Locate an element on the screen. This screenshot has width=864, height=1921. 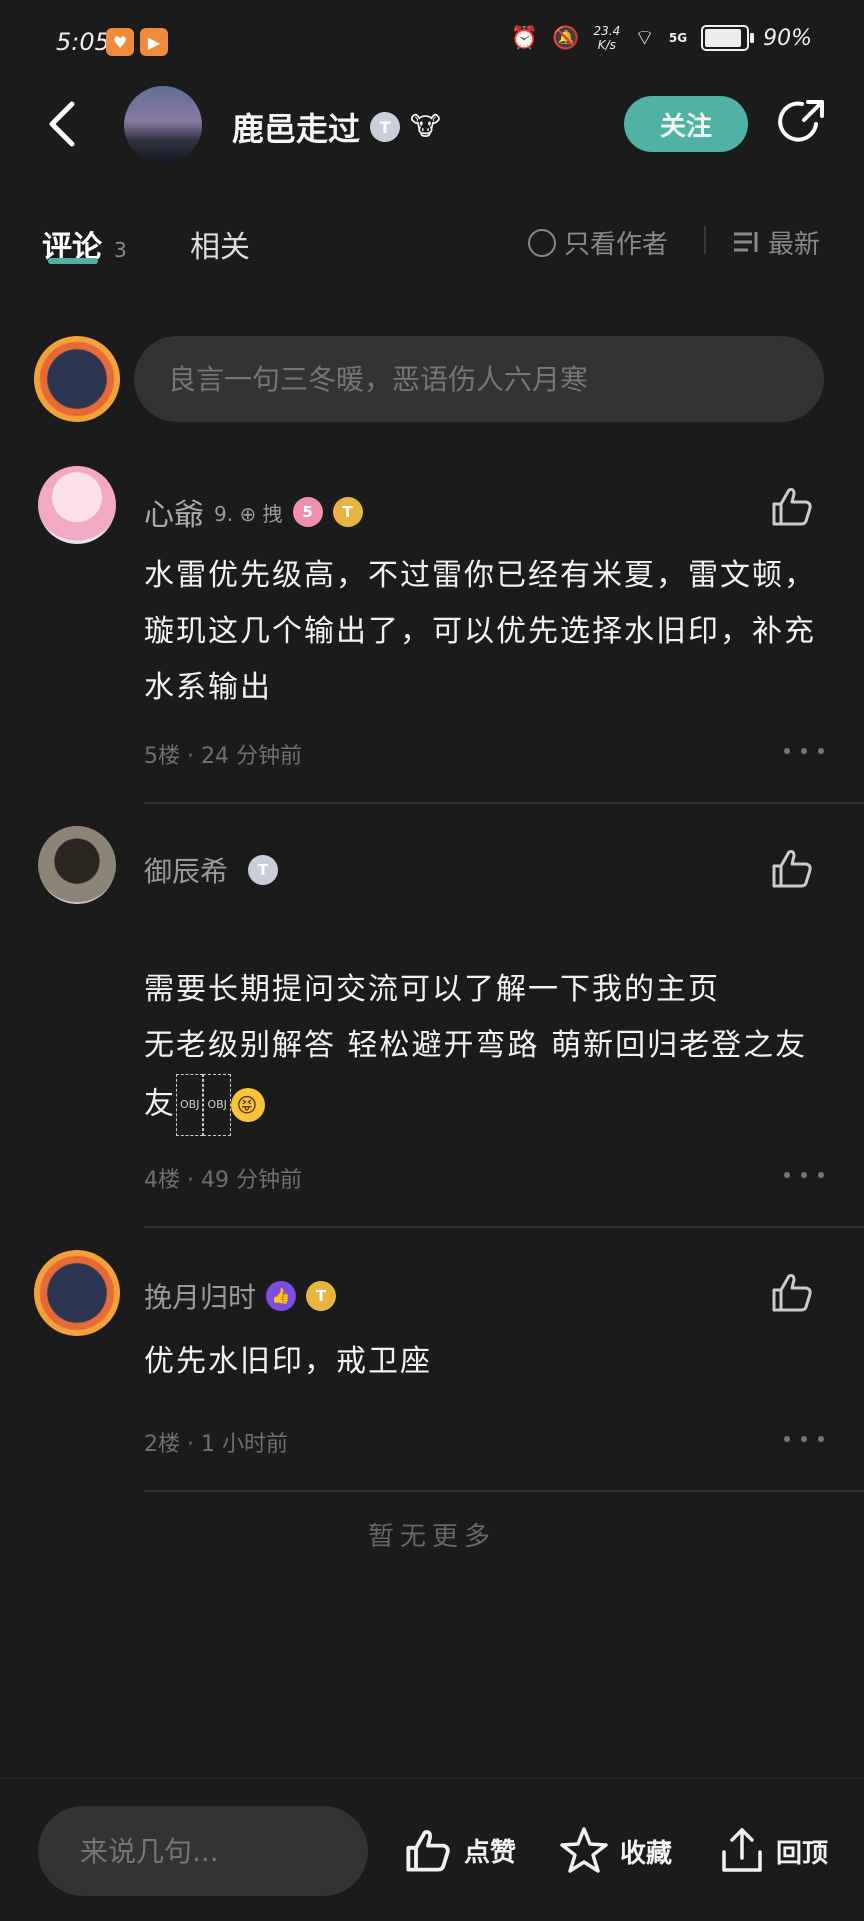
comment-meta: 4楼 · 49 分钟前 is located at coordinates (223, 1180).